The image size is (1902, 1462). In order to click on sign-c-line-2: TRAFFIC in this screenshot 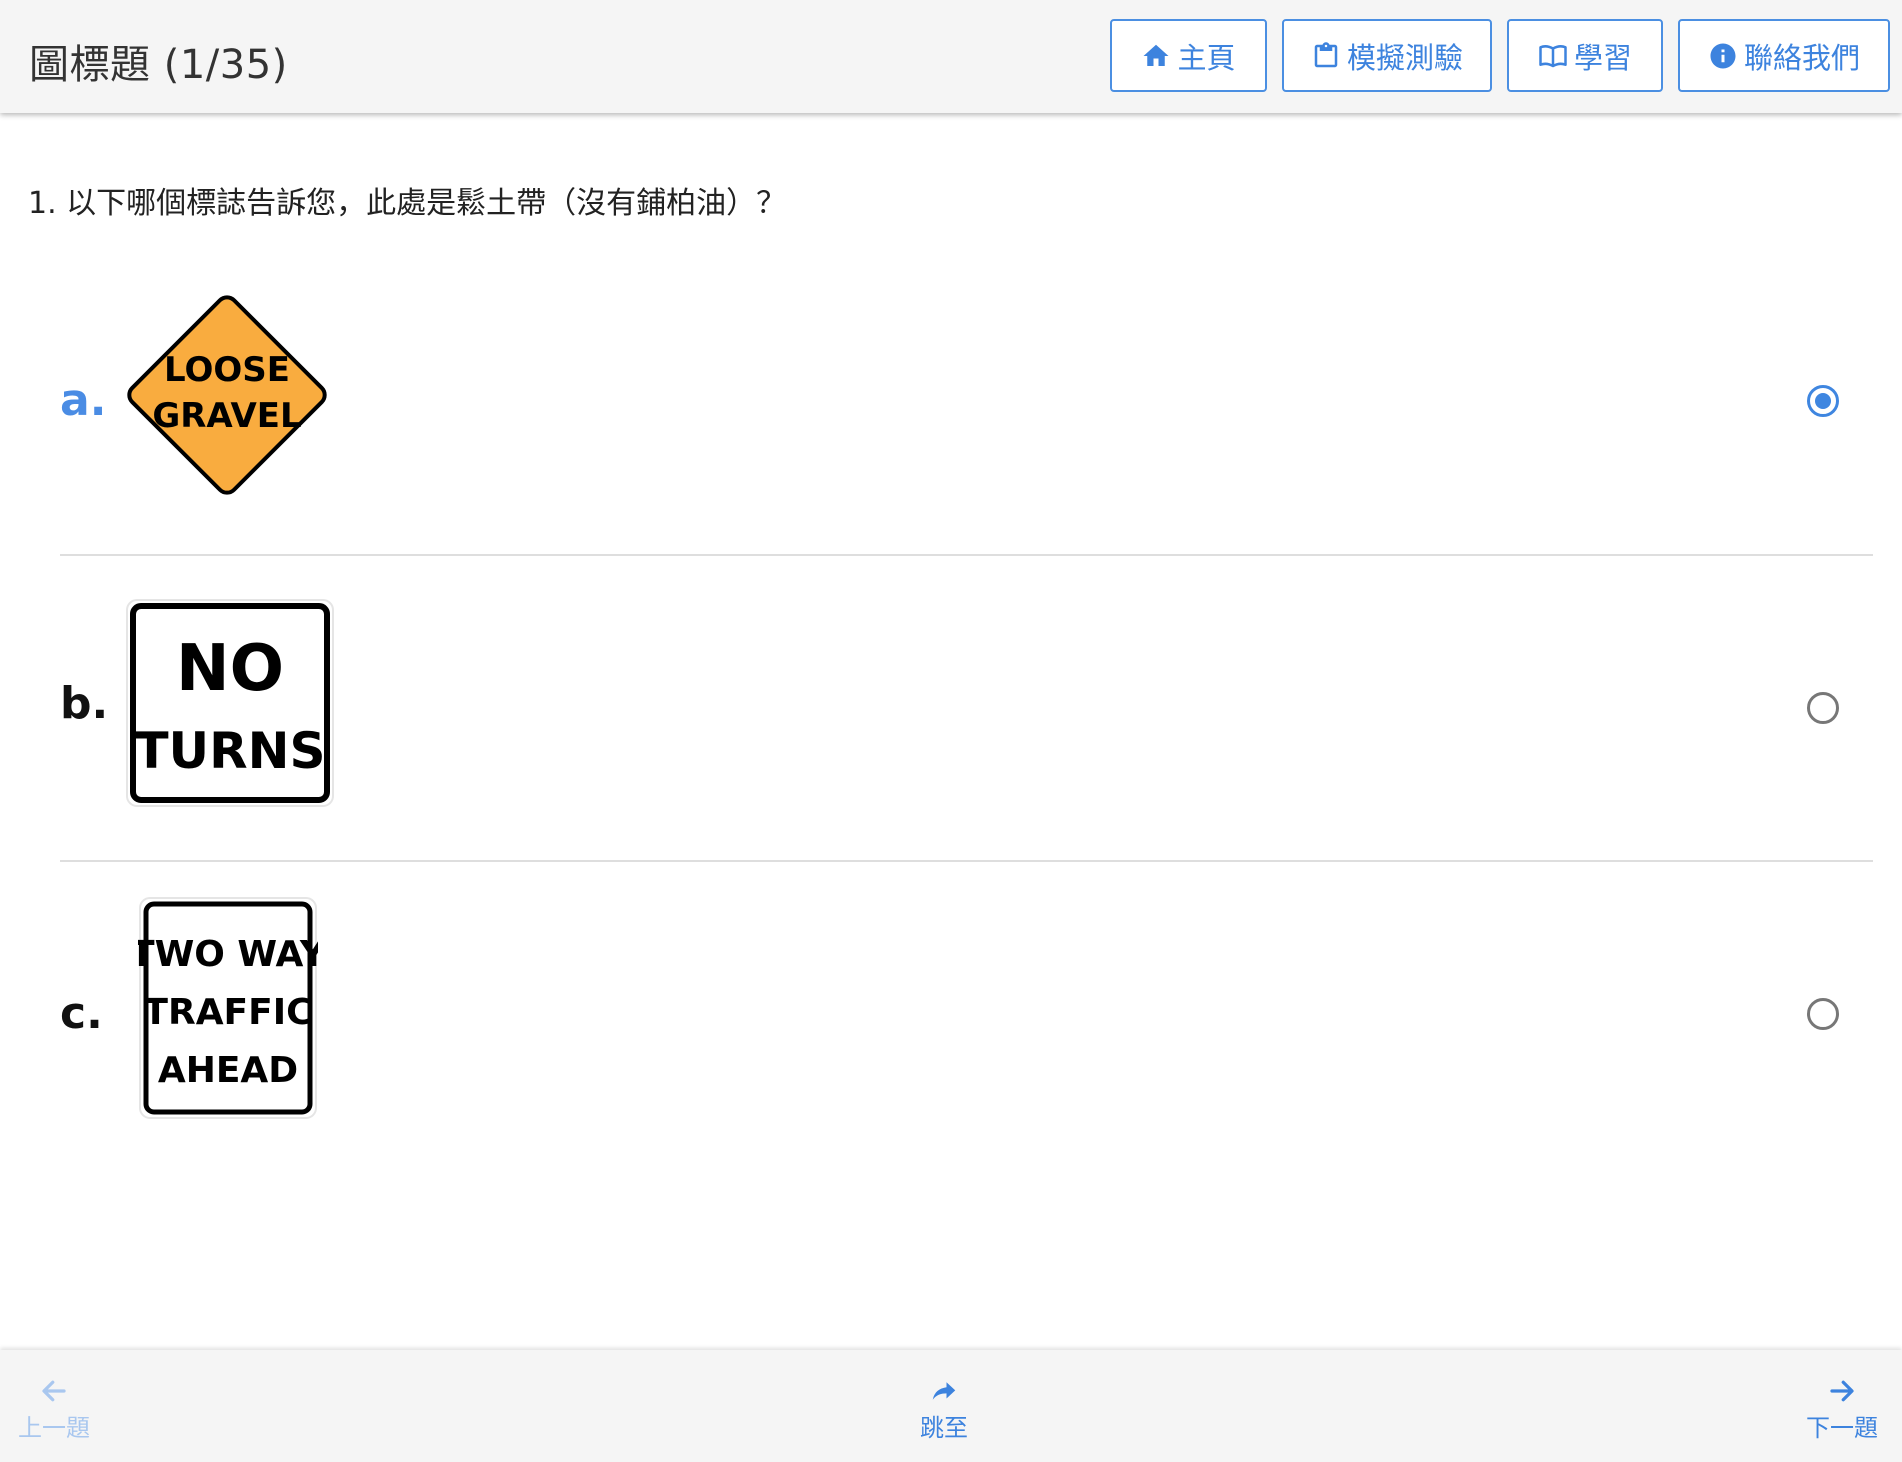, I will do `click(227, 1012)`.